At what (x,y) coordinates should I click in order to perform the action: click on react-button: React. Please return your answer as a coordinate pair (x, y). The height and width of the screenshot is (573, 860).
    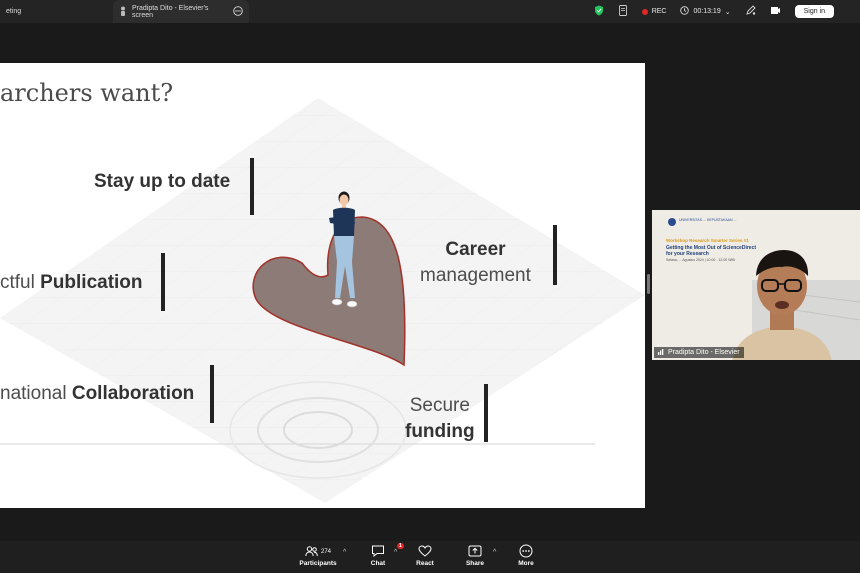
    Looking at the image, I should click on (425, 555).